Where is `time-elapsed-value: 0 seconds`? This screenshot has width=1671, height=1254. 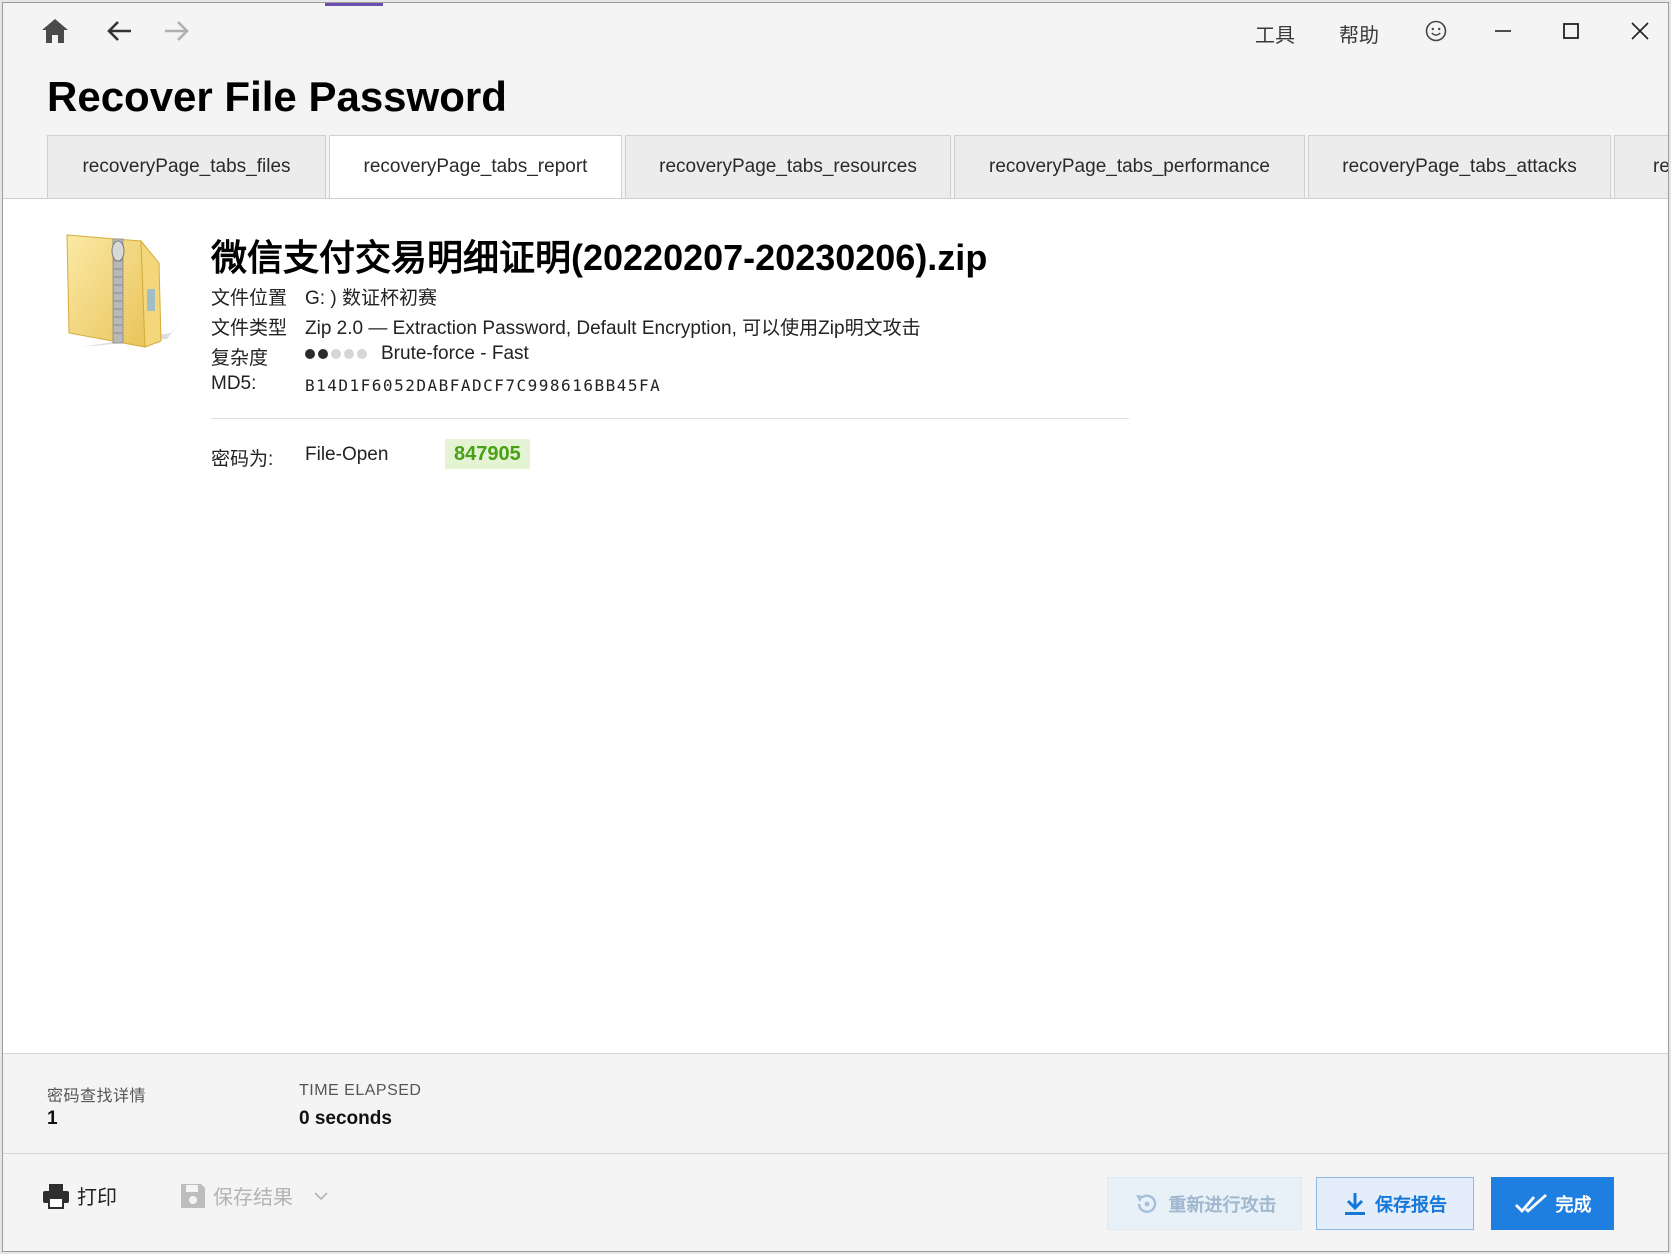
time-elapsed-value: 0 seconds is located at coordinates (345, 1118).